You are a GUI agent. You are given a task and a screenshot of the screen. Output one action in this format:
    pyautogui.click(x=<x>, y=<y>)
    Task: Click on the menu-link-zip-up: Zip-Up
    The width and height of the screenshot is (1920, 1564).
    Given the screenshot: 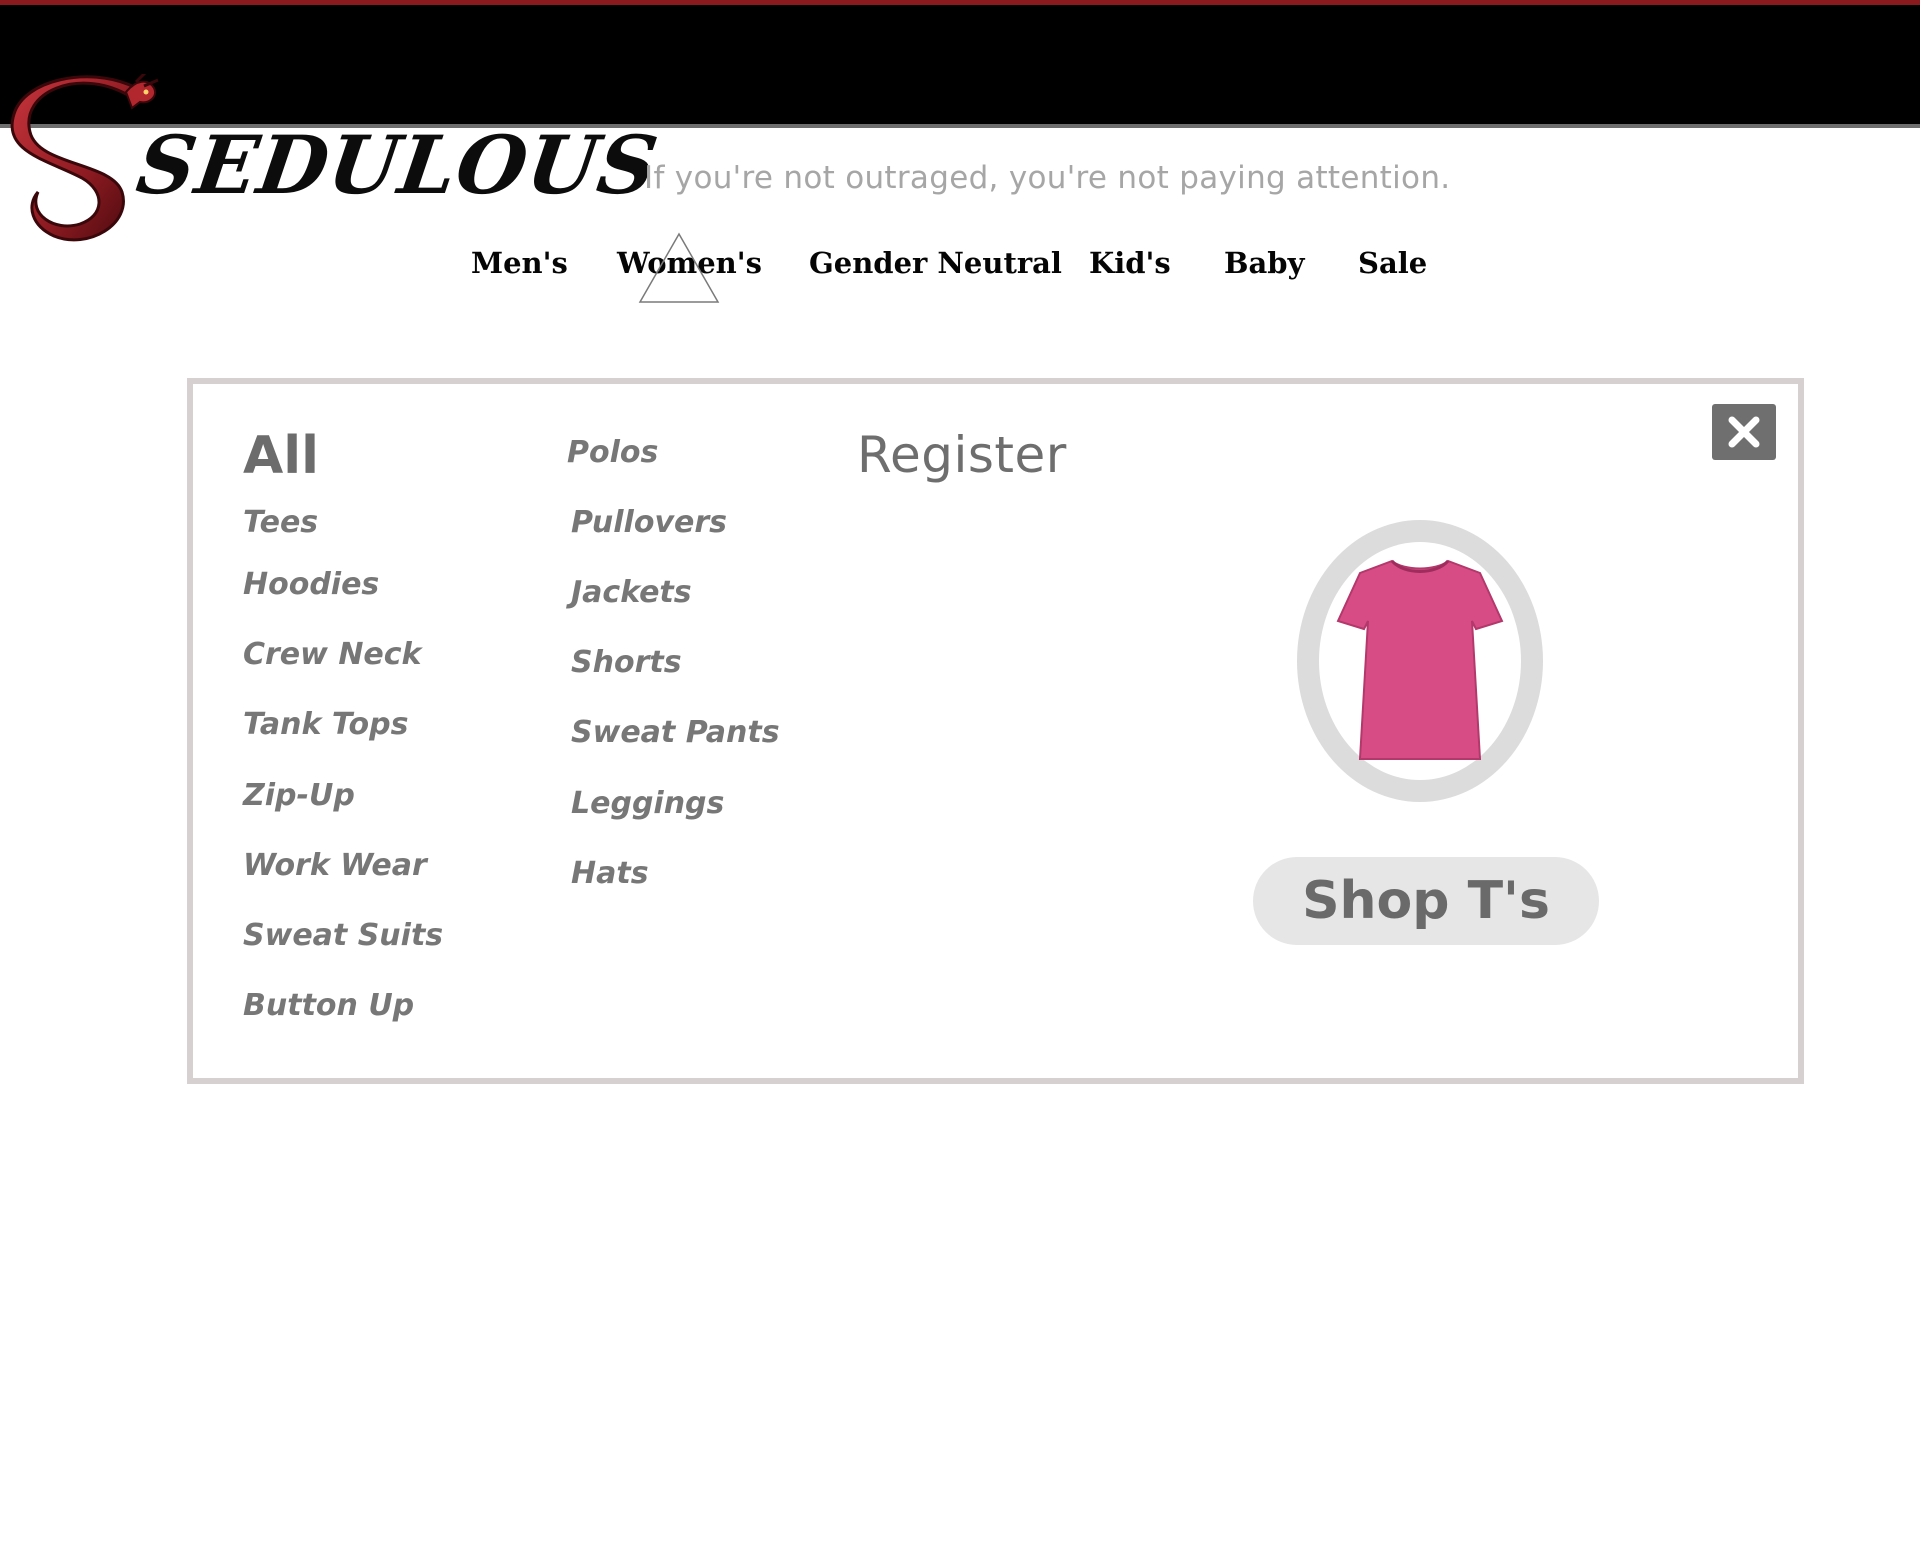 What is the action you would take?
    pyautogui.click(x=299, y=795)
    